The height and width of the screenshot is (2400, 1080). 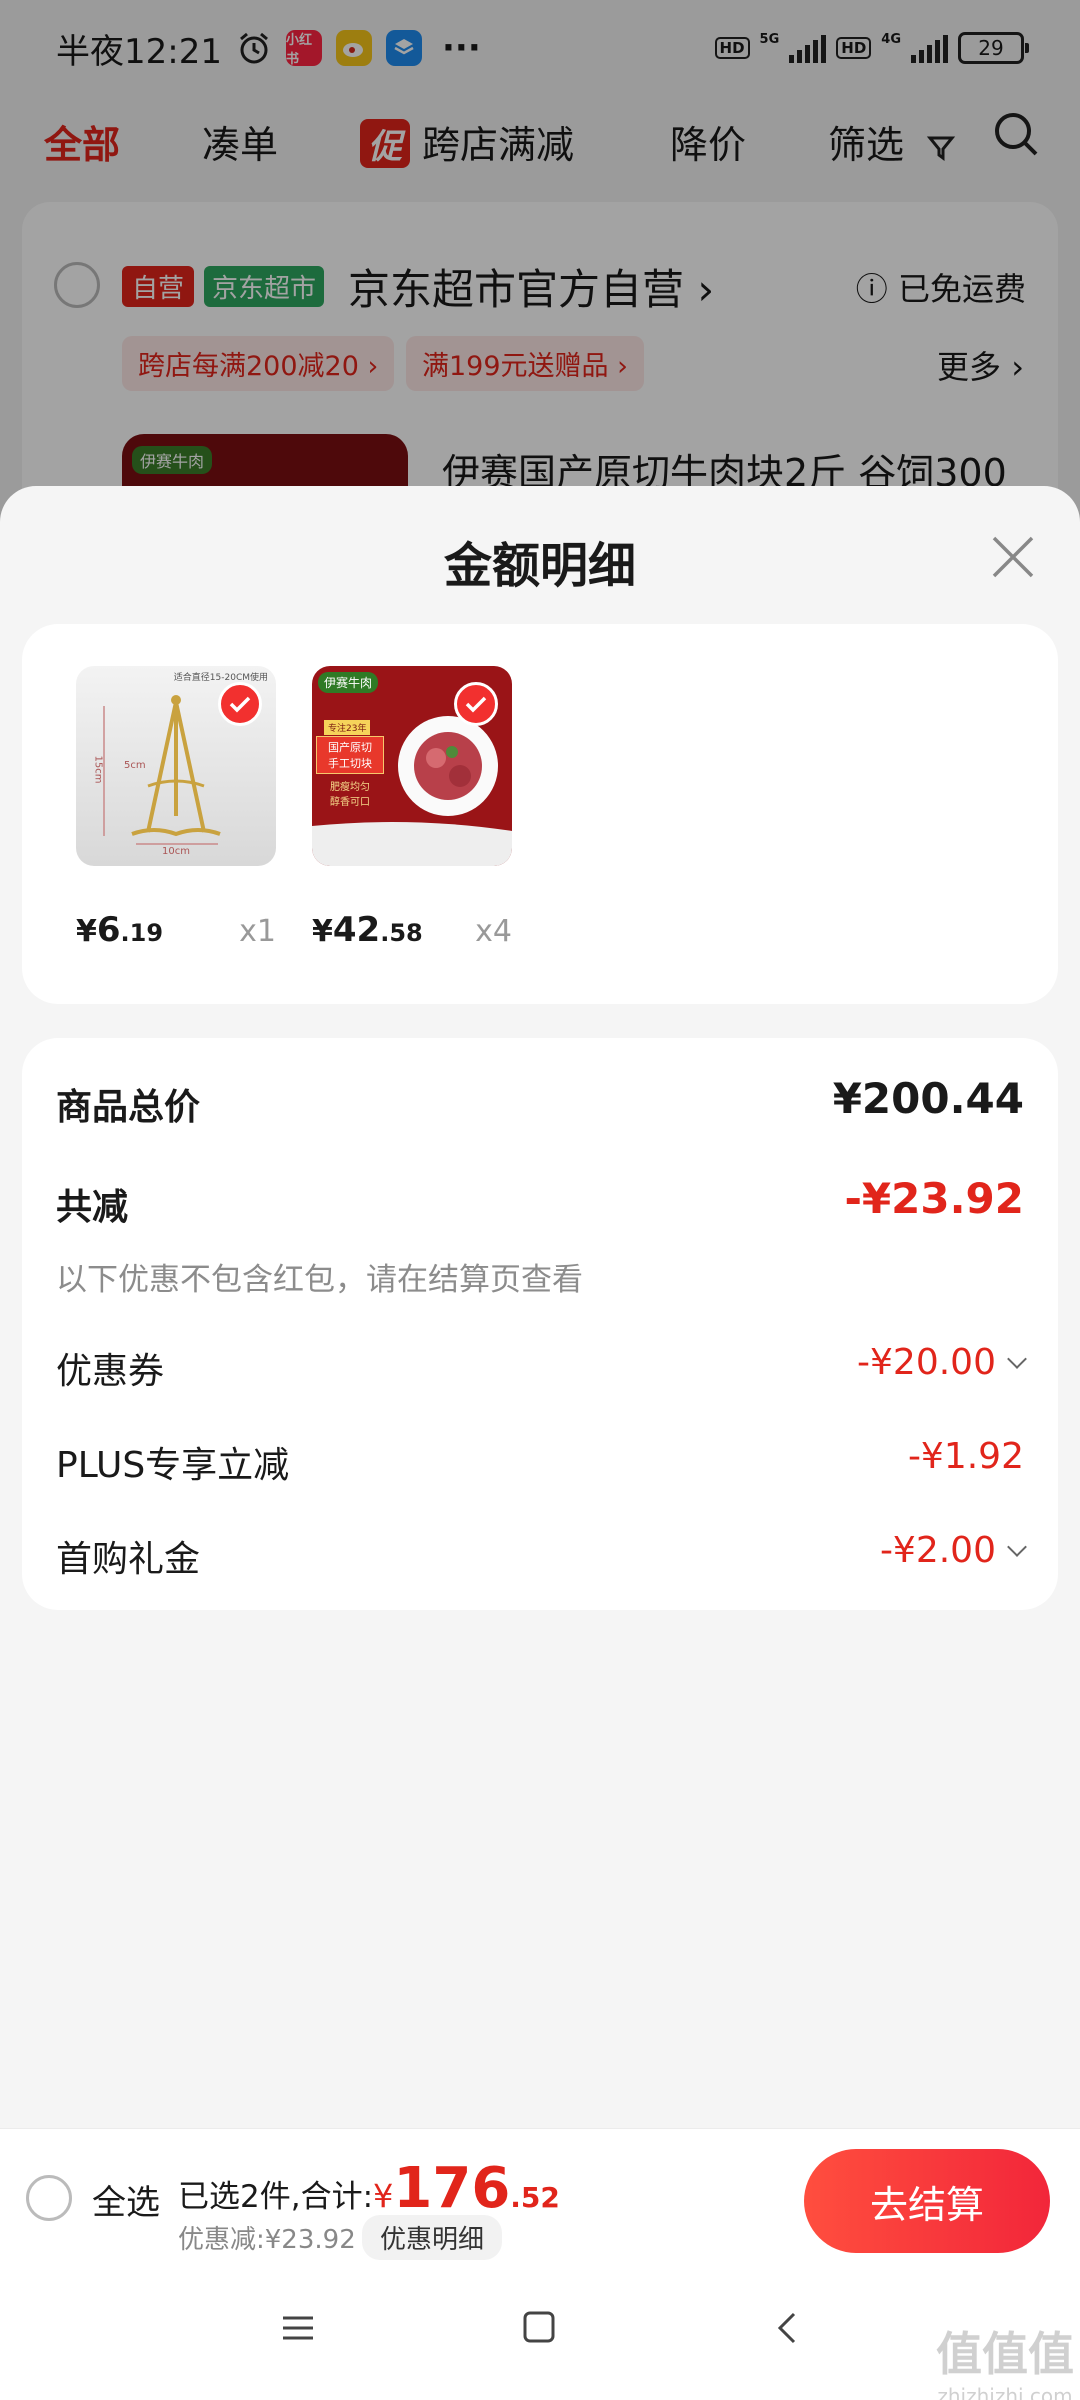 I want to click on product-qty: x4, so click(x=493, y=931).